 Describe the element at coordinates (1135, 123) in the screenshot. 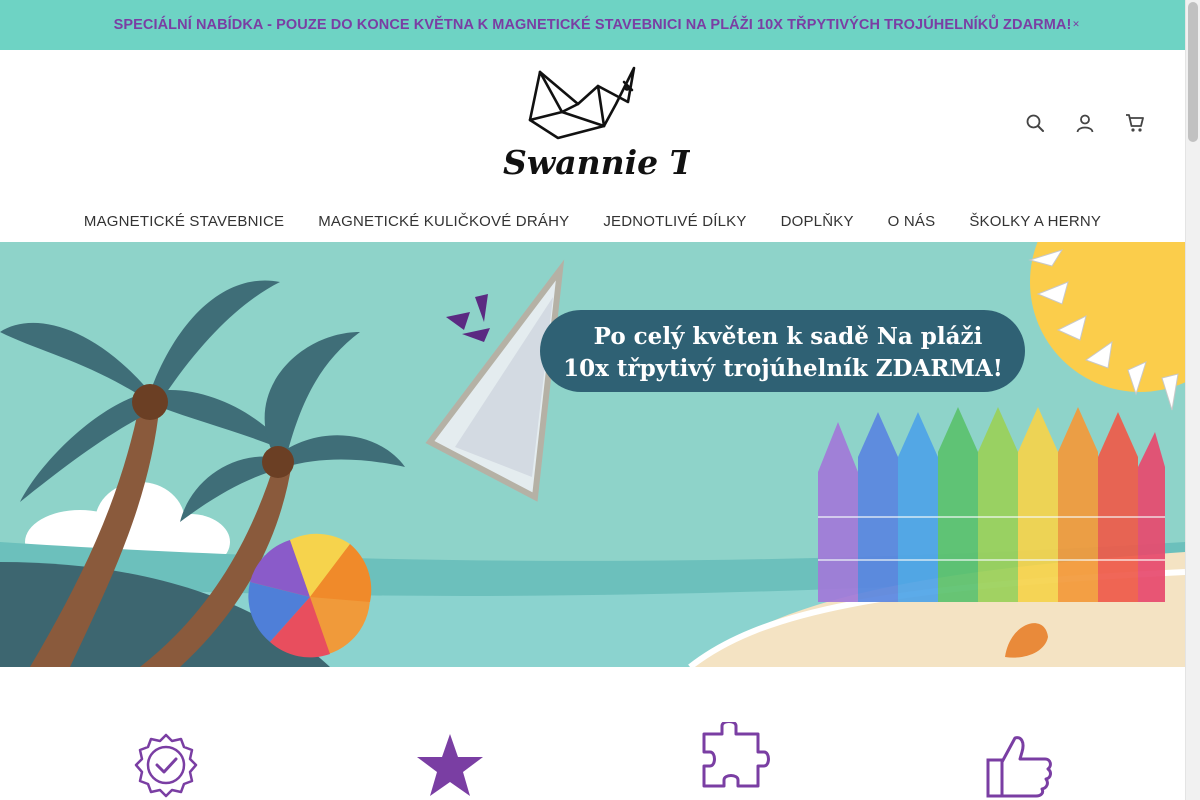

I see `cart-icon` at that location.